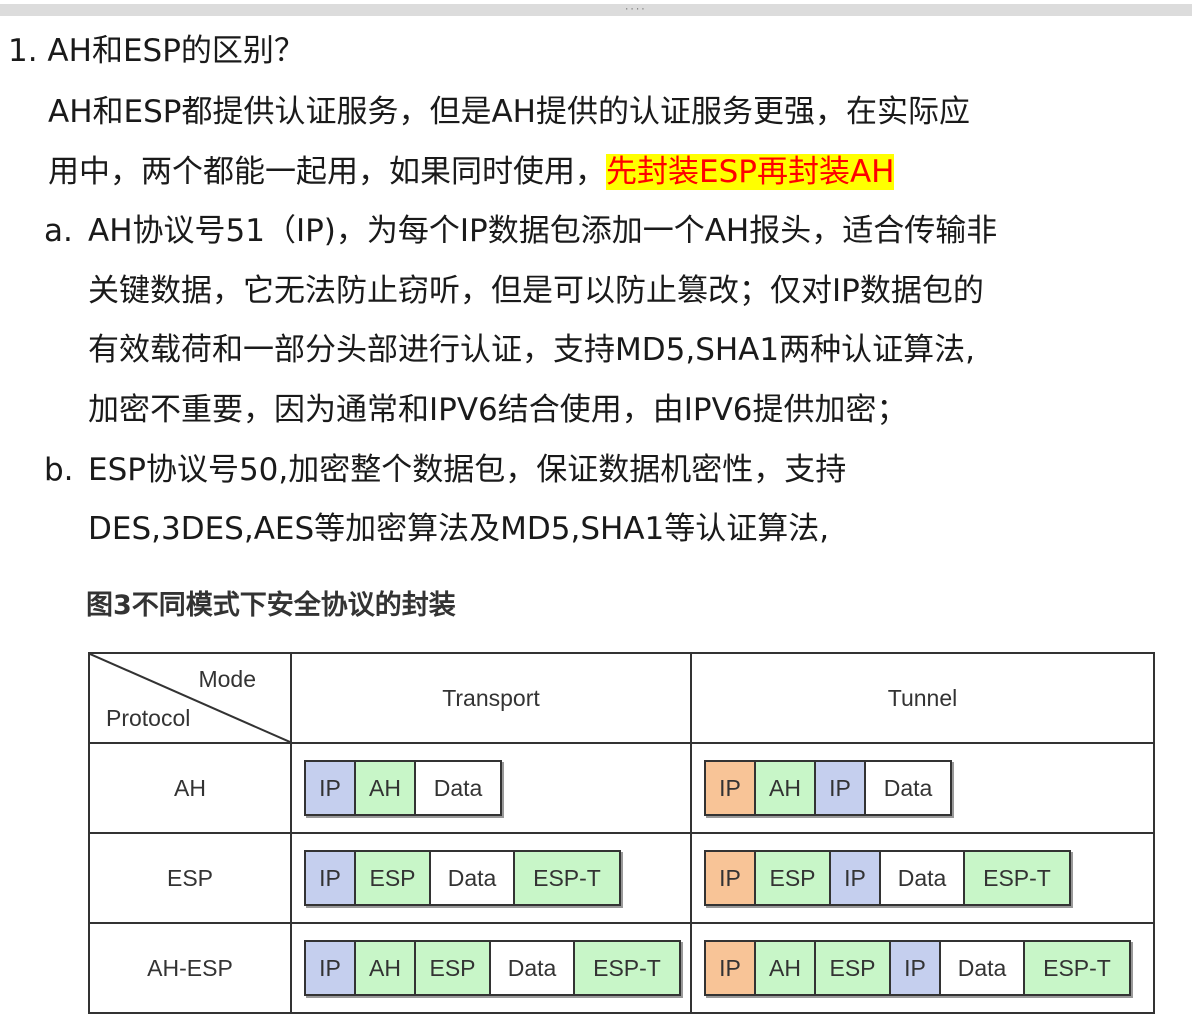 This screenshot has width=1192, height=1024. Describe the element at coordinates (148, 718) in the screenshot. I see `corner-protocol-label: Protocol` at that location.